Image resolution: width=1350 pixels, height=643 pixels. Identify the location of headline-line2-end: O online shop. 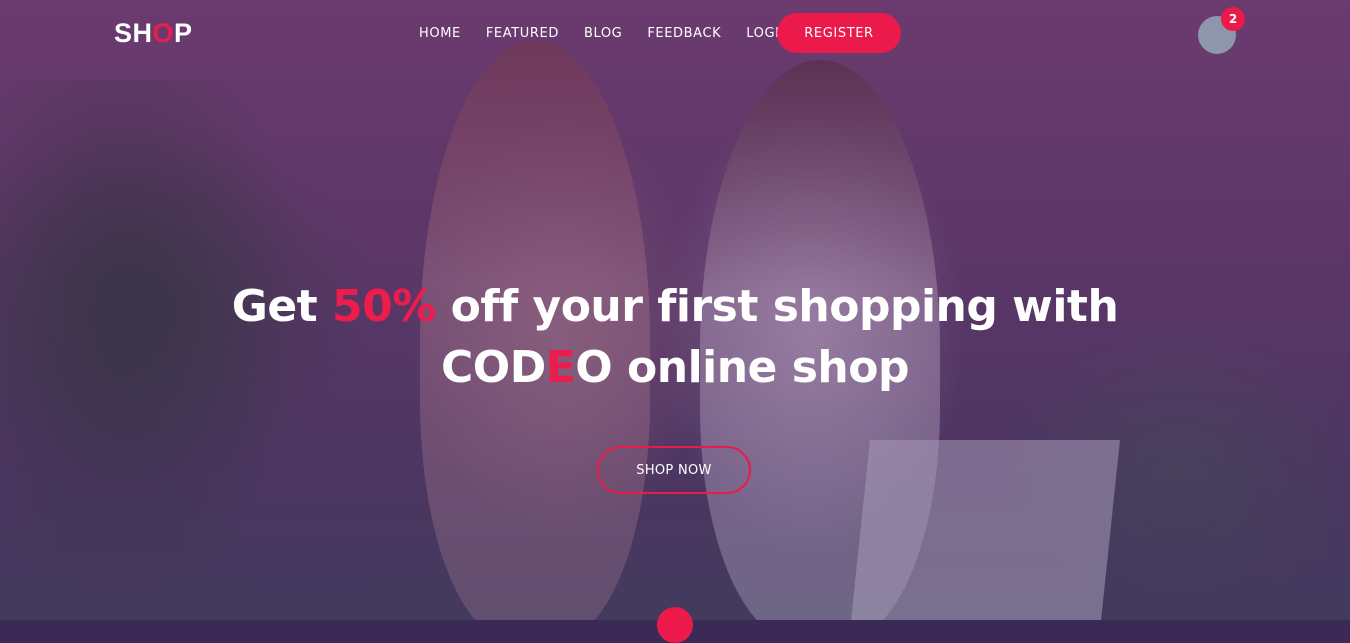
(742, 367).